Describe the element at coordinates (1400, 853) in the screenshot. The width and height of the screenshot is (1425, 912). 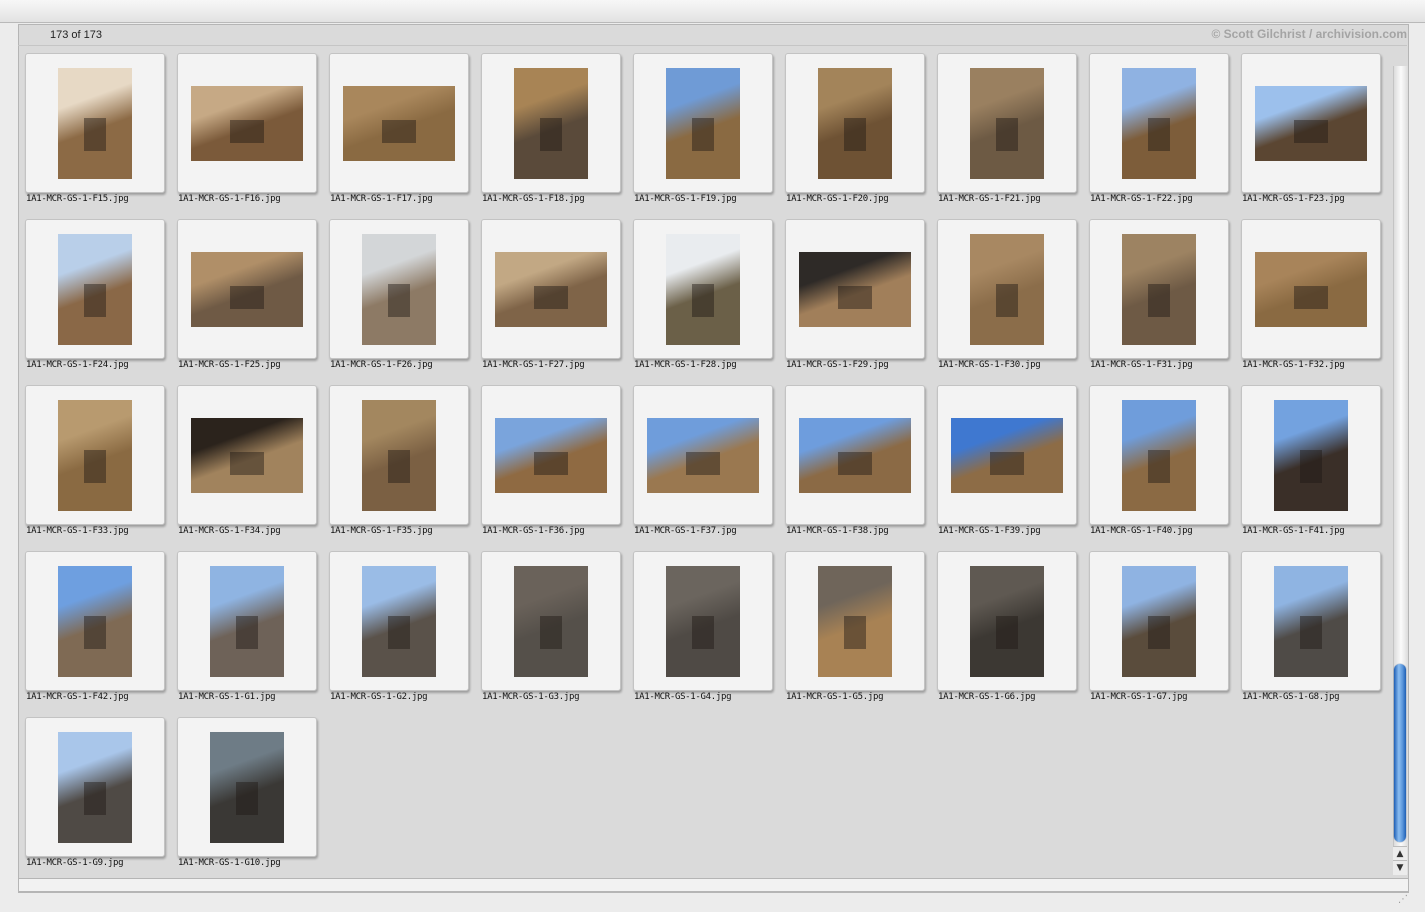
I see `scroll-up-arrow: ▲` at that location.